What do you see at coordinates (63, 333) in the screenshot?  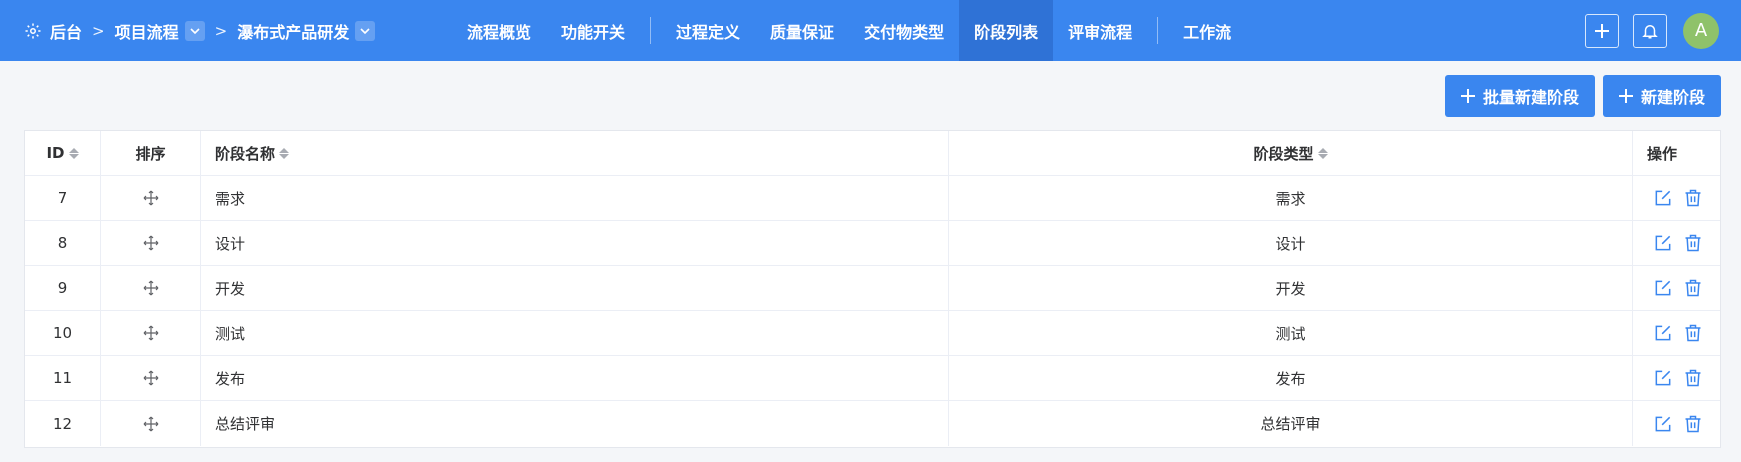 I see `cell-id: 10` at bounding box center [63, 333].